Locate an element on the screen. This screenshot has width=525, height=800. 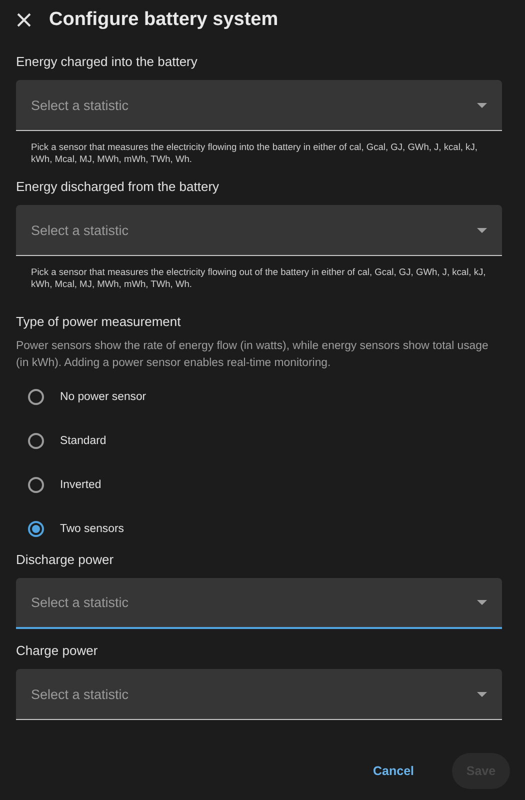
helper-text: Pick a sensor that measures the electricity flowing out of the battery in either of cal, Gcal, GJ, GWh, J, kcal, kJ, kWh, Mcal, MJ, MWh, mWh, TWh, Wh. is located at coordinates (258, 278).